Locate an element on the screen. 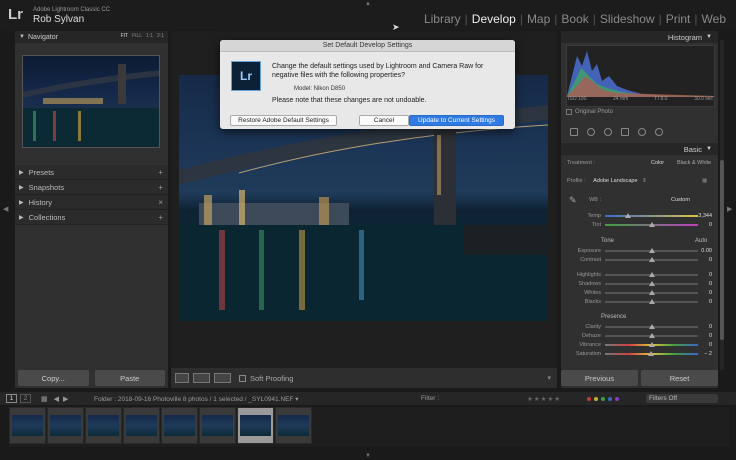 This screenshot has height=460, width=736. primary-display-button: 1 is located at coordinates (11, 398).